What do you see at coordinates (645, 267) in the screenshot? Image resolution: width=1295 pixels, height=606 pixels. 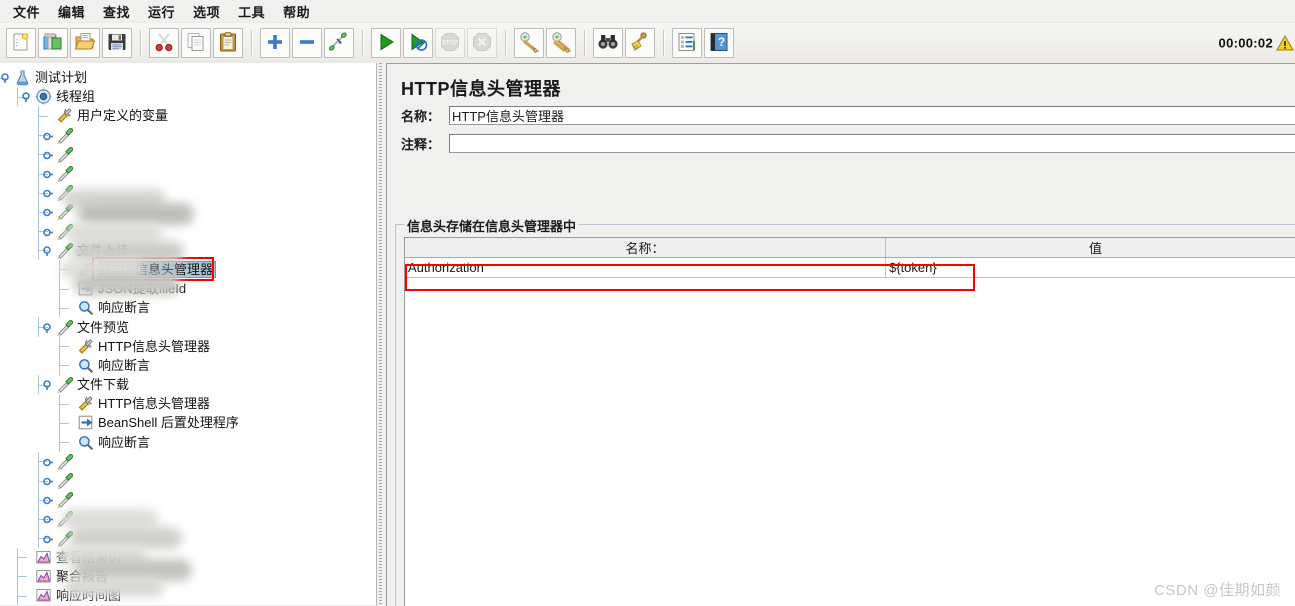 I see `cell-header-name: Authorization` at bounding box center [645, 267].